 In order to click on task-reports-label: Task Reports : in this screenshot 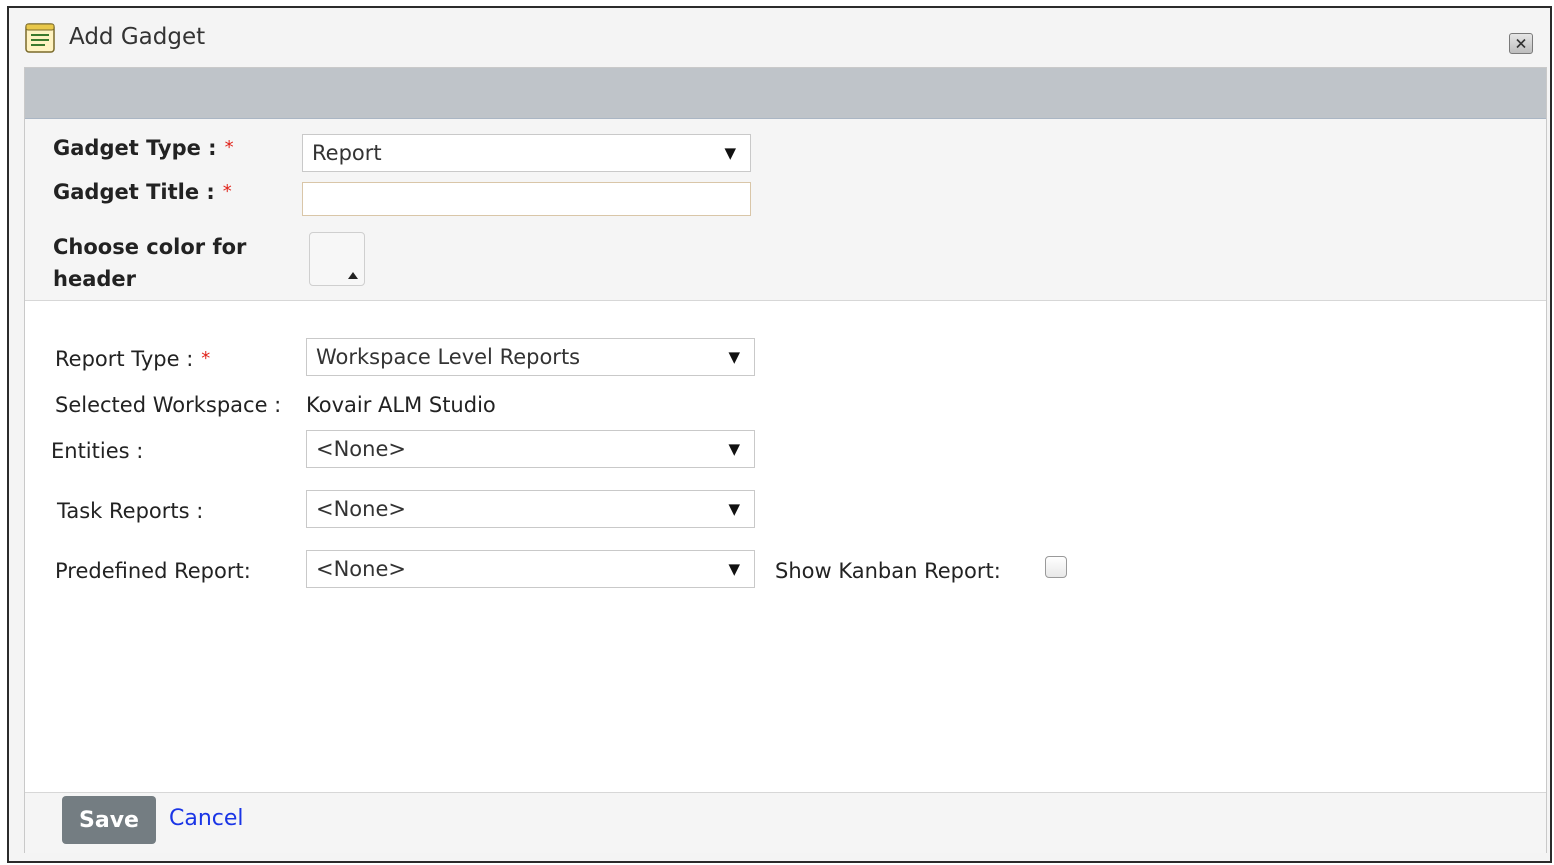, I will do `click(130, 511)`.